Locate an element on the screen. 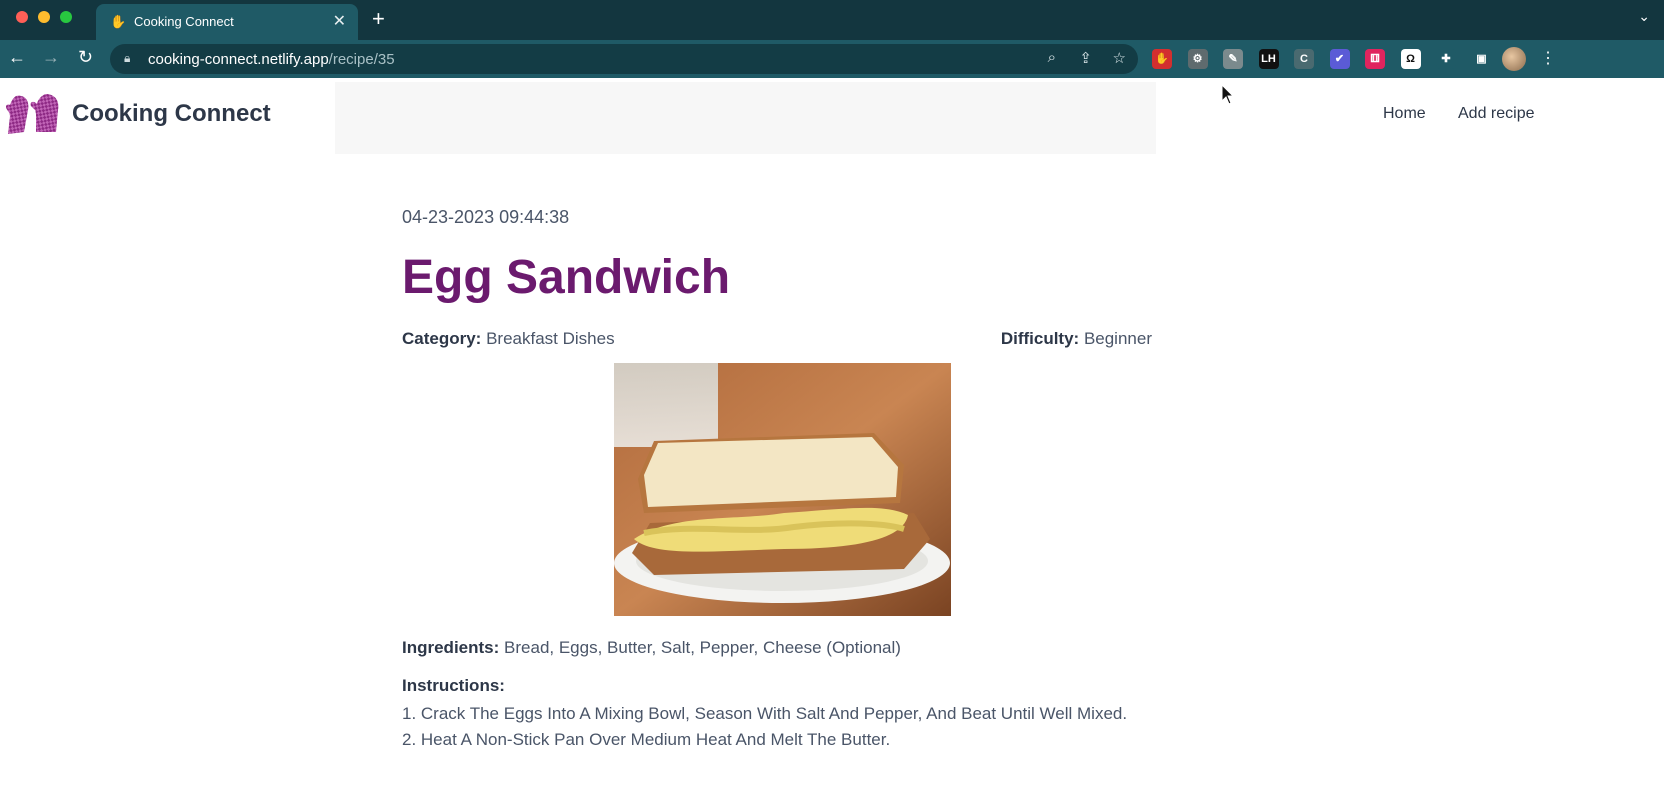 Image resolution: width=1664 pixels, height=792 pixels. reload-icon: ↻ is located at coordinates (85, 57).